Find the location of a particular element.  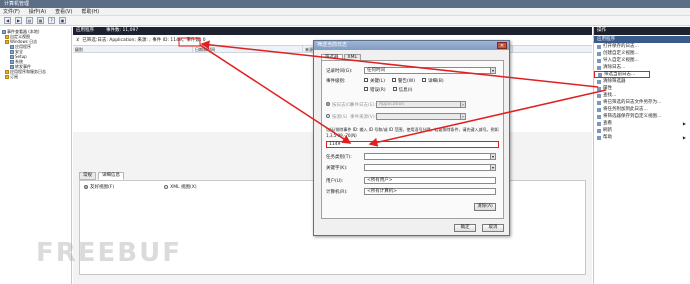

action-properties: 属性 is located at coordinates (642, 88).